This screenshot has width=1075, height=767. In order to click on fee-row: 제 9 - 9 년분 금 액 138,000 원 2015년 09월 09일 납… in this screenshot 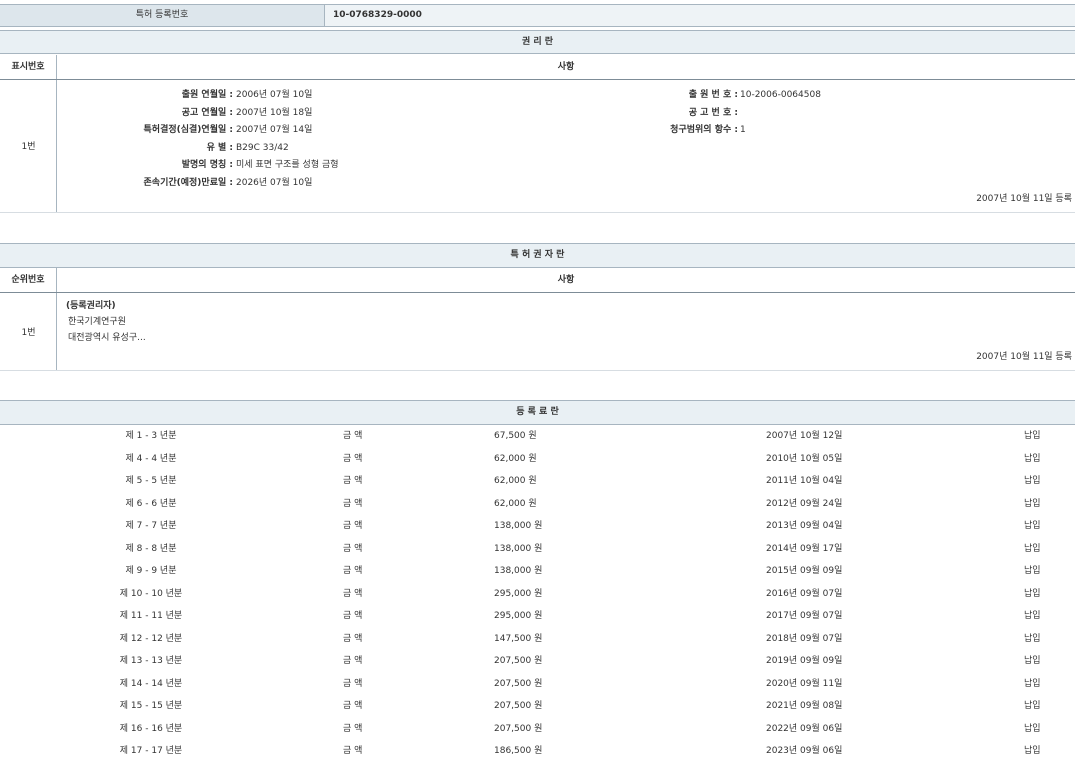, I will do `click(537, 571)`.